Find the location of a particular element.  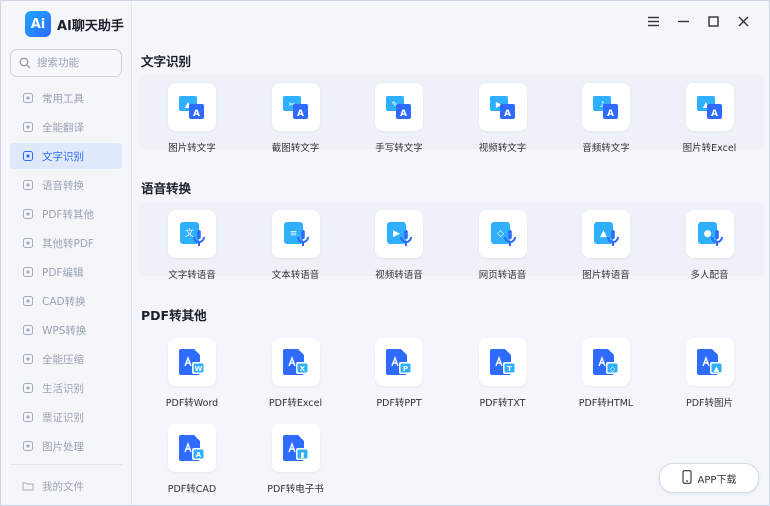

sidebar-item-label: 图片处理 is located at coordinates (63, 446).